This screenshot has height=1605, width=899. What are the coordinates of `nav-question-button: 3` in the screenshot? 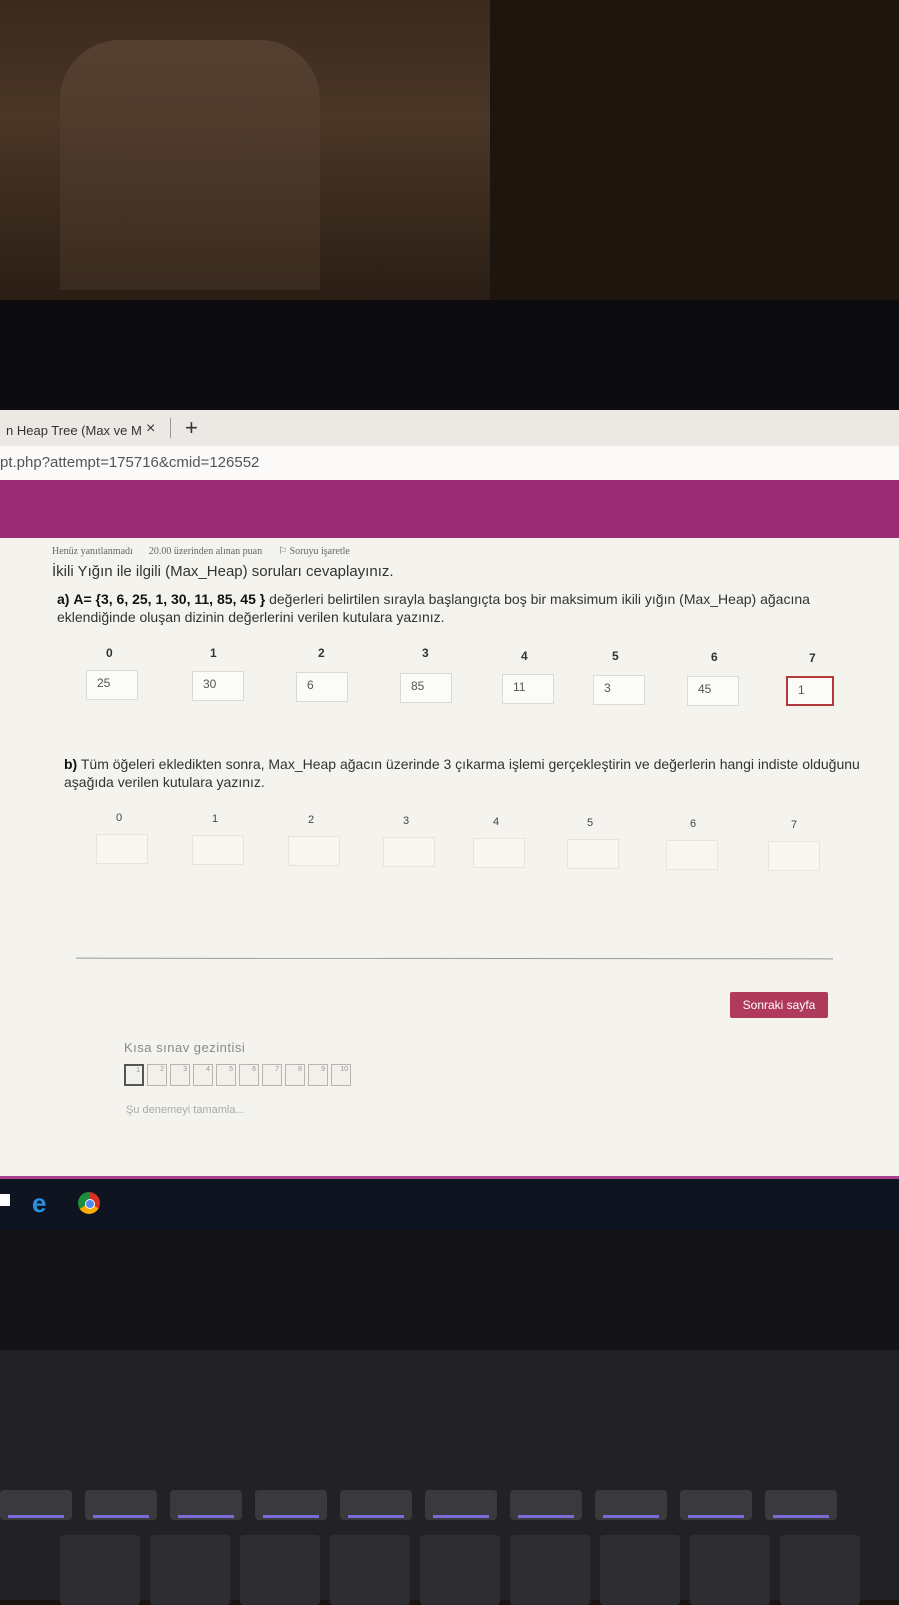 It's located at (180, 1075).